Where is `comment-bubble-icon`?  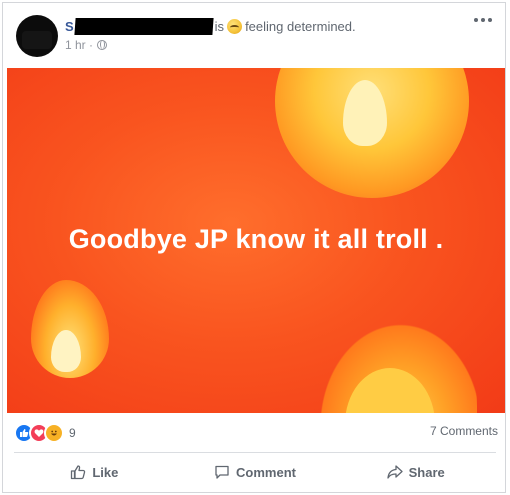
comment-bubble-icon is located at coordinates (222, 472).